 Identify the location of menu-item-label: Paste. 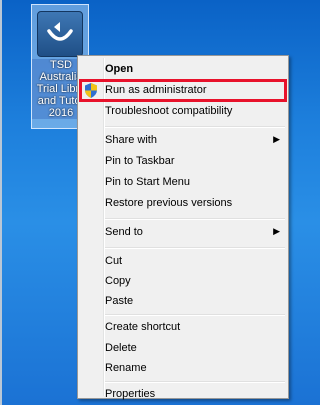
(119, 301).